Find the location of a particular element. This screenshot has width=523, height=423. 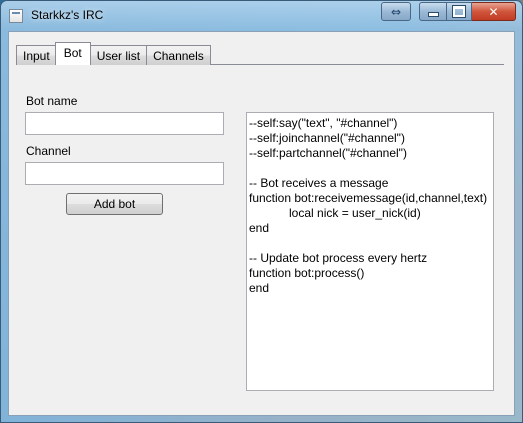

tab-channels: Channels is located at coordinates (178, 55).